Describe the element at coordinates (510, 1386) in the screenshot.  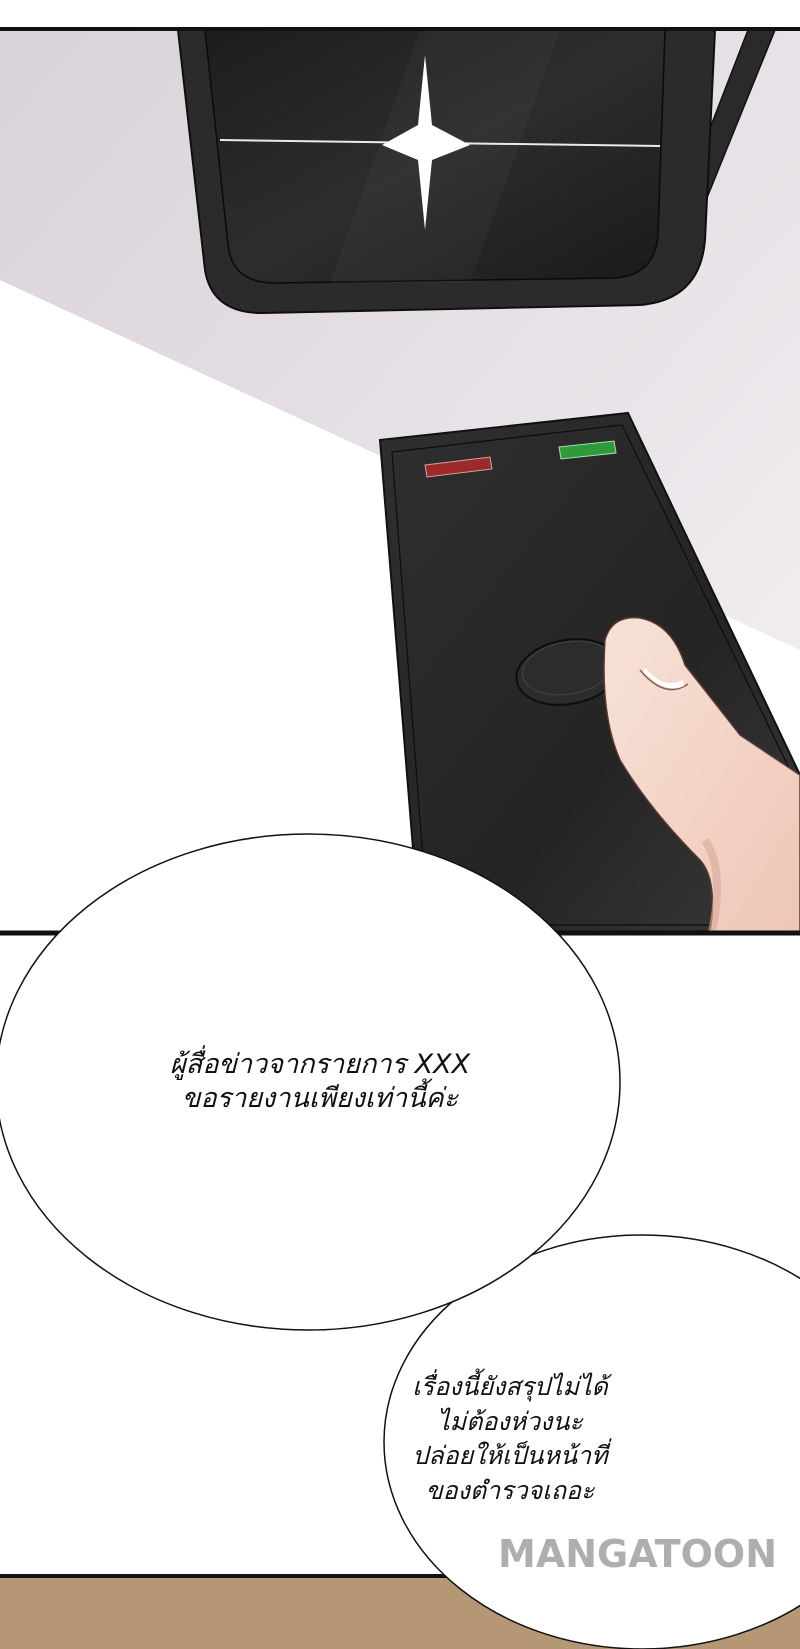
I see `bubble-2-line-1: เรื่องนี้ยังสรุปไม่ได้` at that location.